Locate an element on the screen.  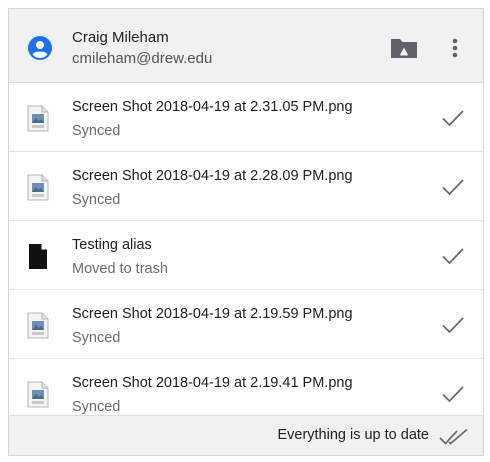
drive-folder-icon is located at coordinates (404, 48).